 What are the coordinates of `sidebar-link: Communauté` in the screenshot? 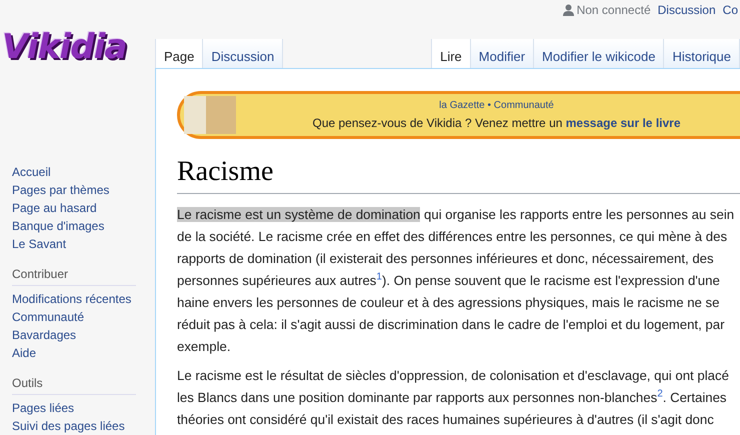 It's located at (48, 317).